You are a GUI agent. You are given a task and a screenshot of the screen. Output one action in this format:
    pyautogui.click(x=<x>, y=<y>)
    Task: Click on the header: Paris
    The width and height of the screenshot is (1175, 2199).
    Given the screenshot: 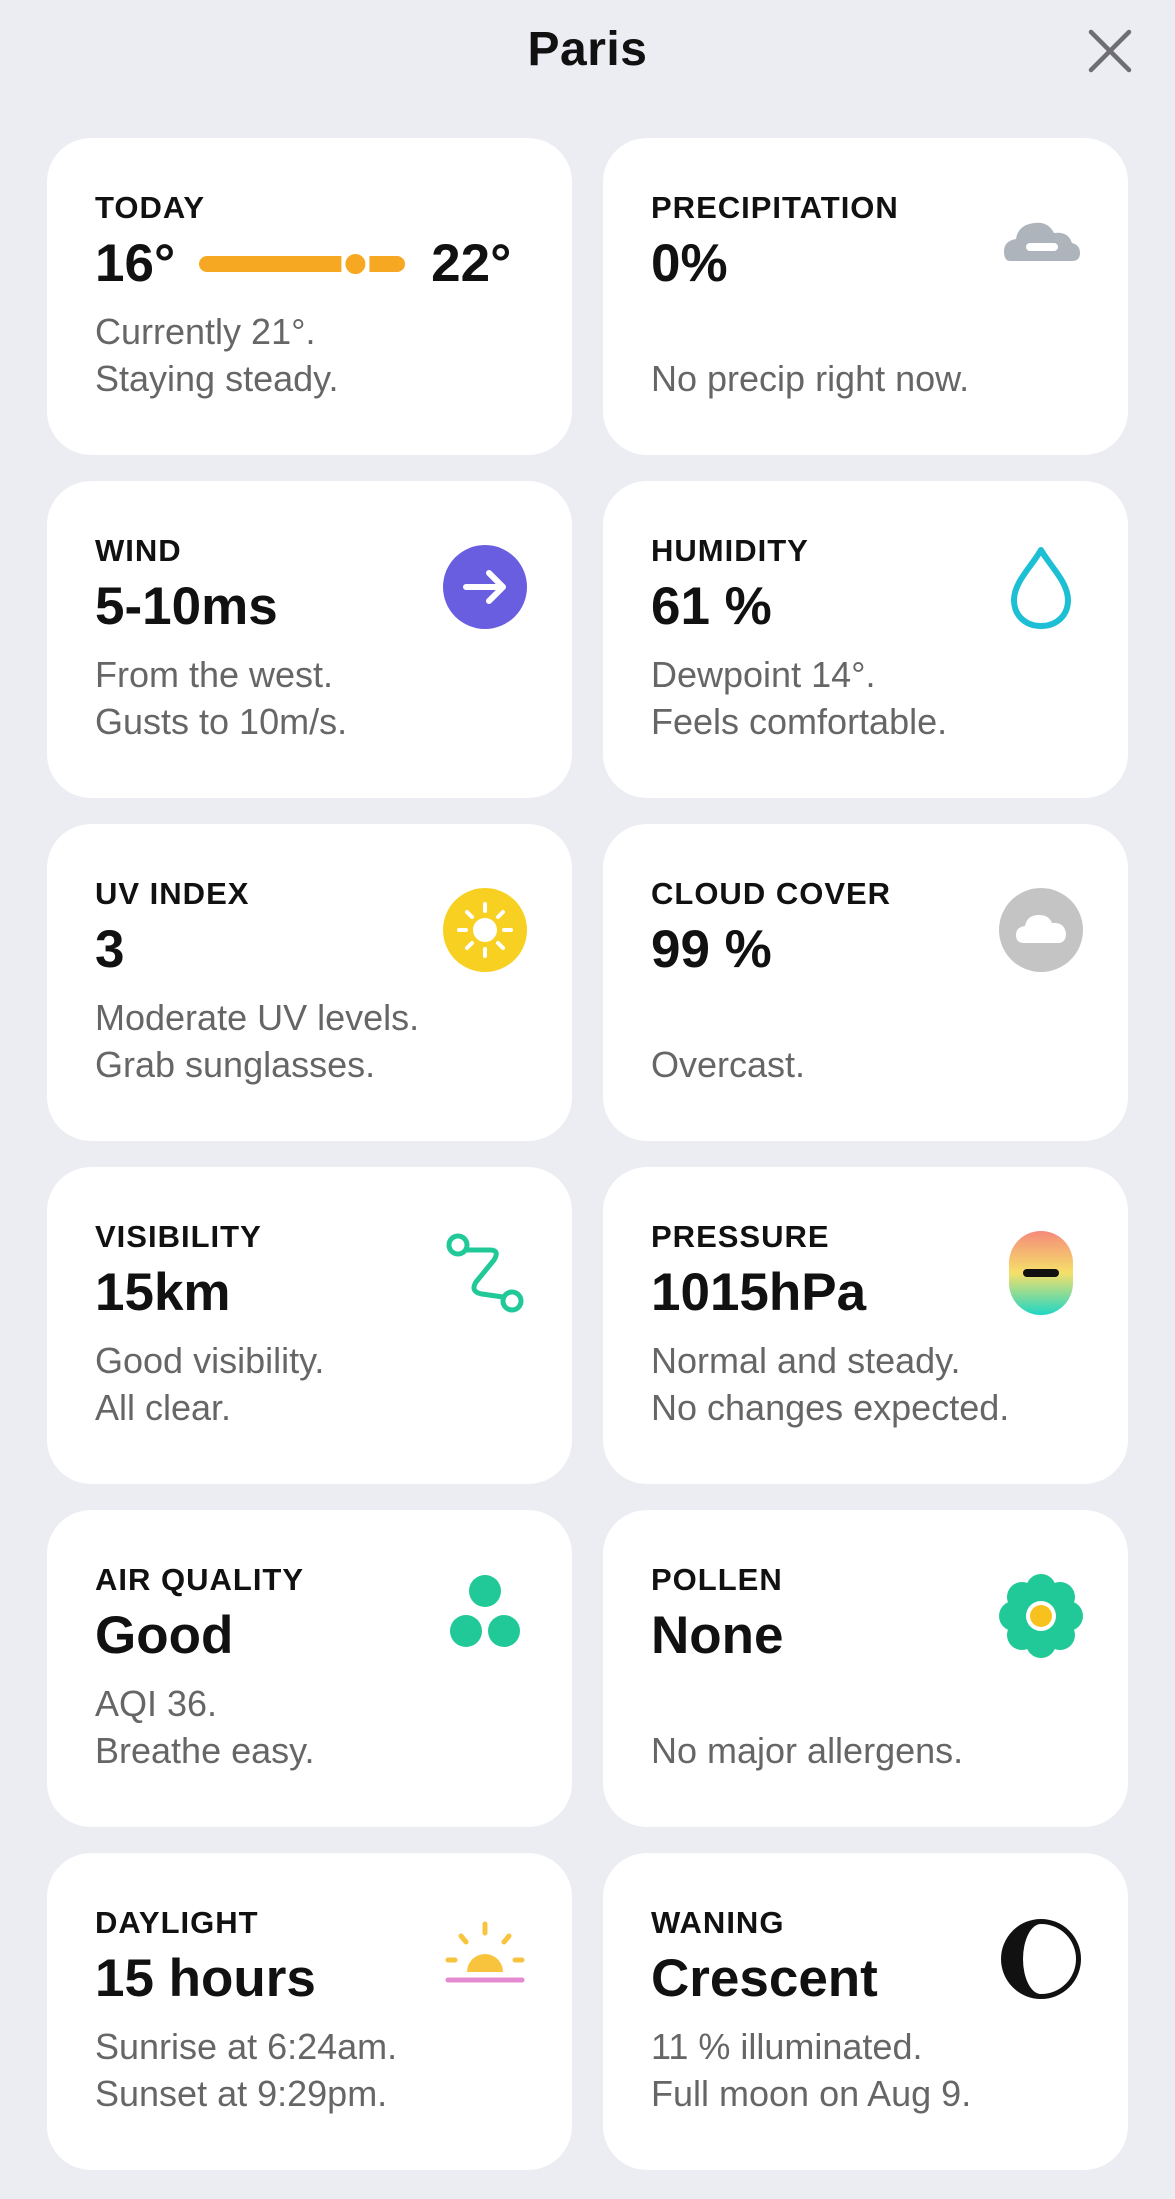 What is the action you would take?
    pyautogui.click(x=587, y=50)
    